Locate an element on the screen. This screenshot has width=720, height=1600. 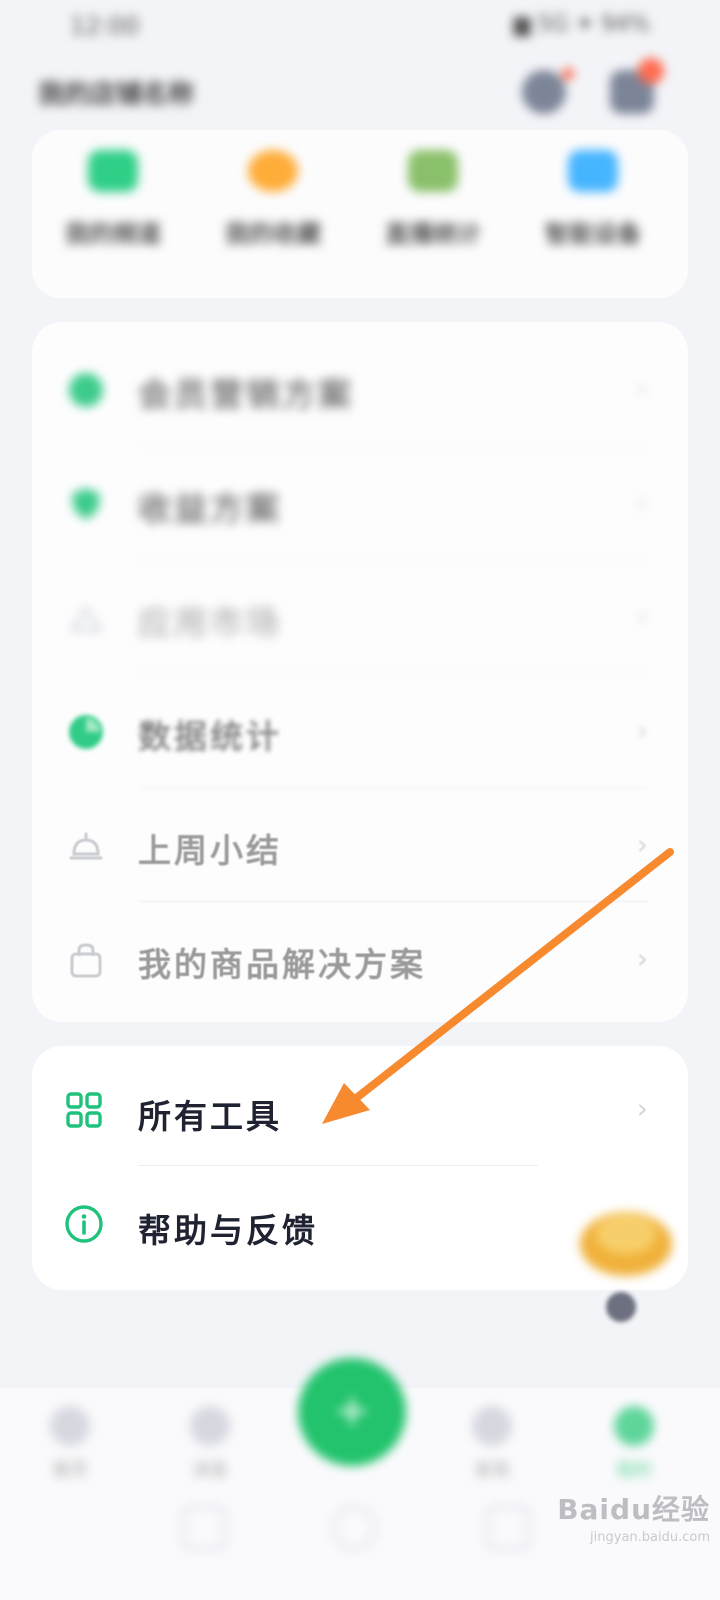
message-icon is located at coordinates (210, 1426).